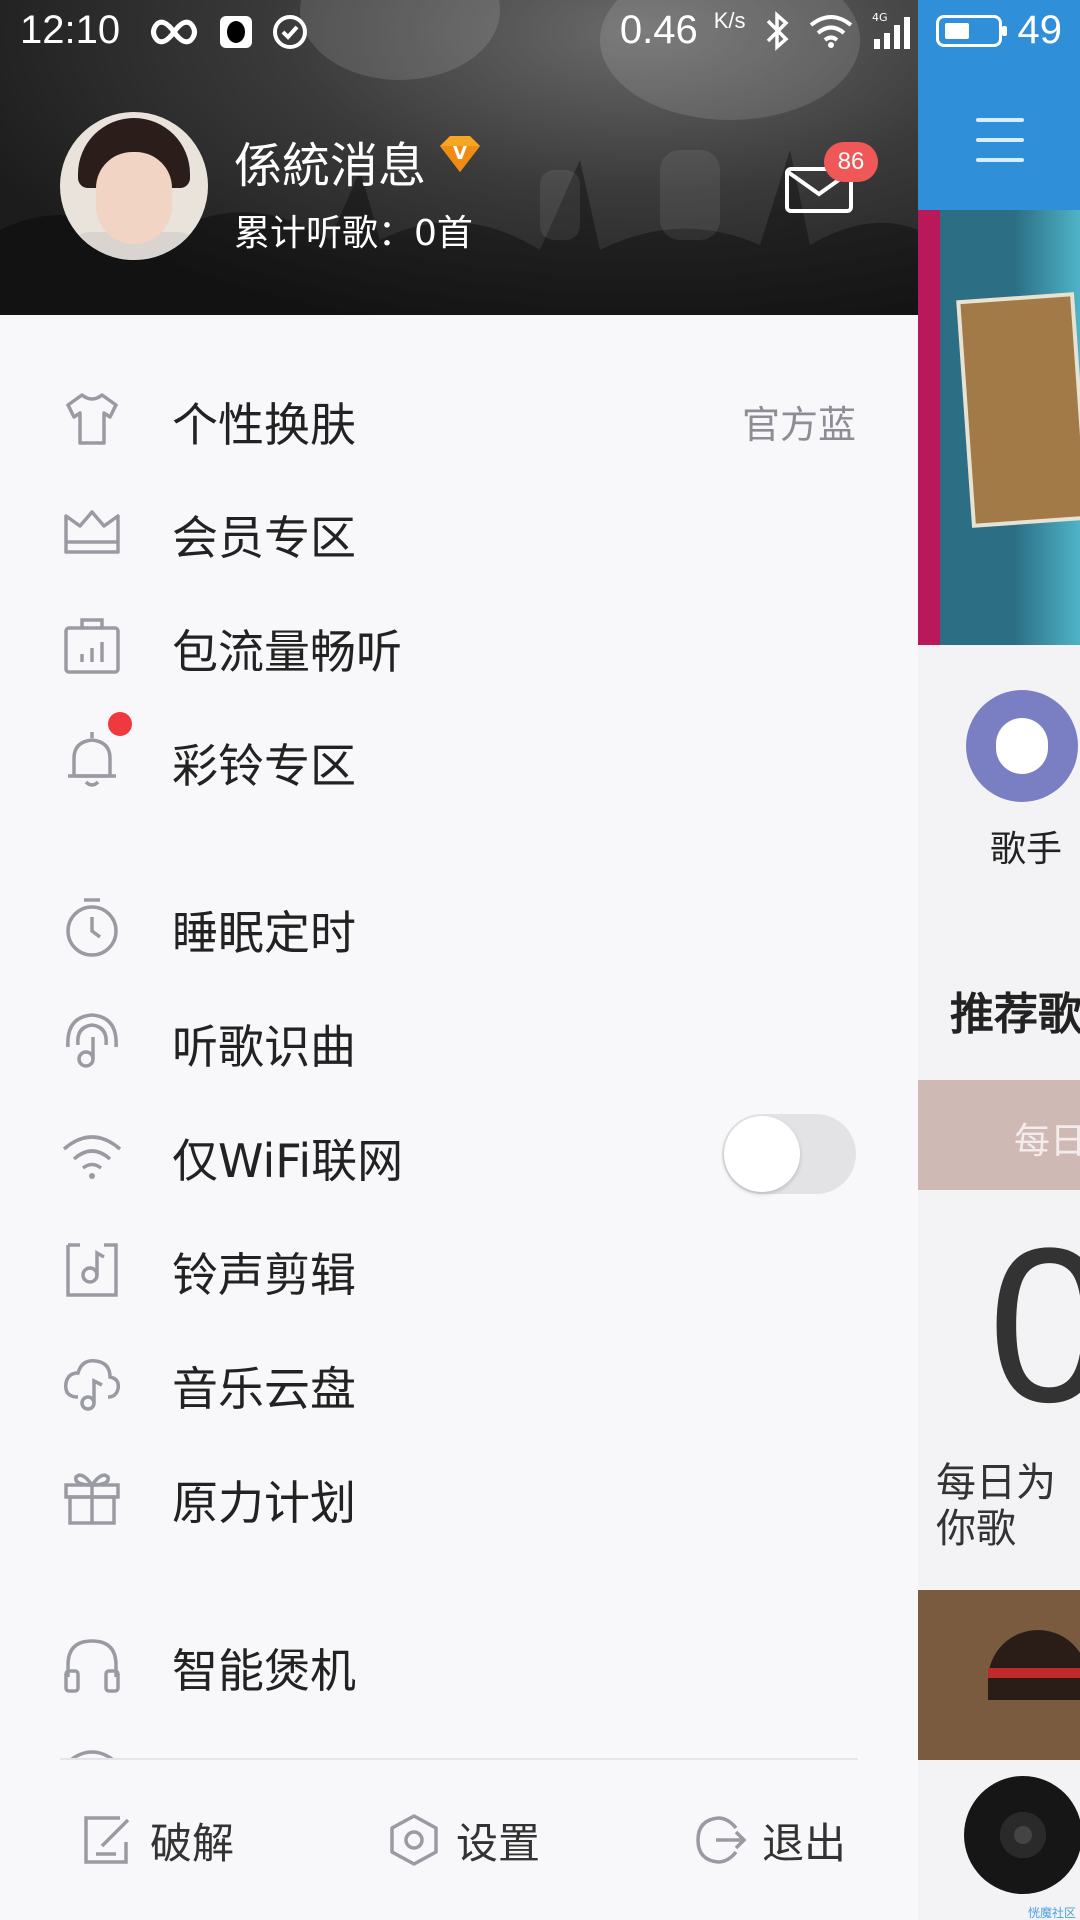  Describe the element at coordinates (459, 1495) in the screenshot. I see `menu-item-force-plan: 原力计划` at that location.